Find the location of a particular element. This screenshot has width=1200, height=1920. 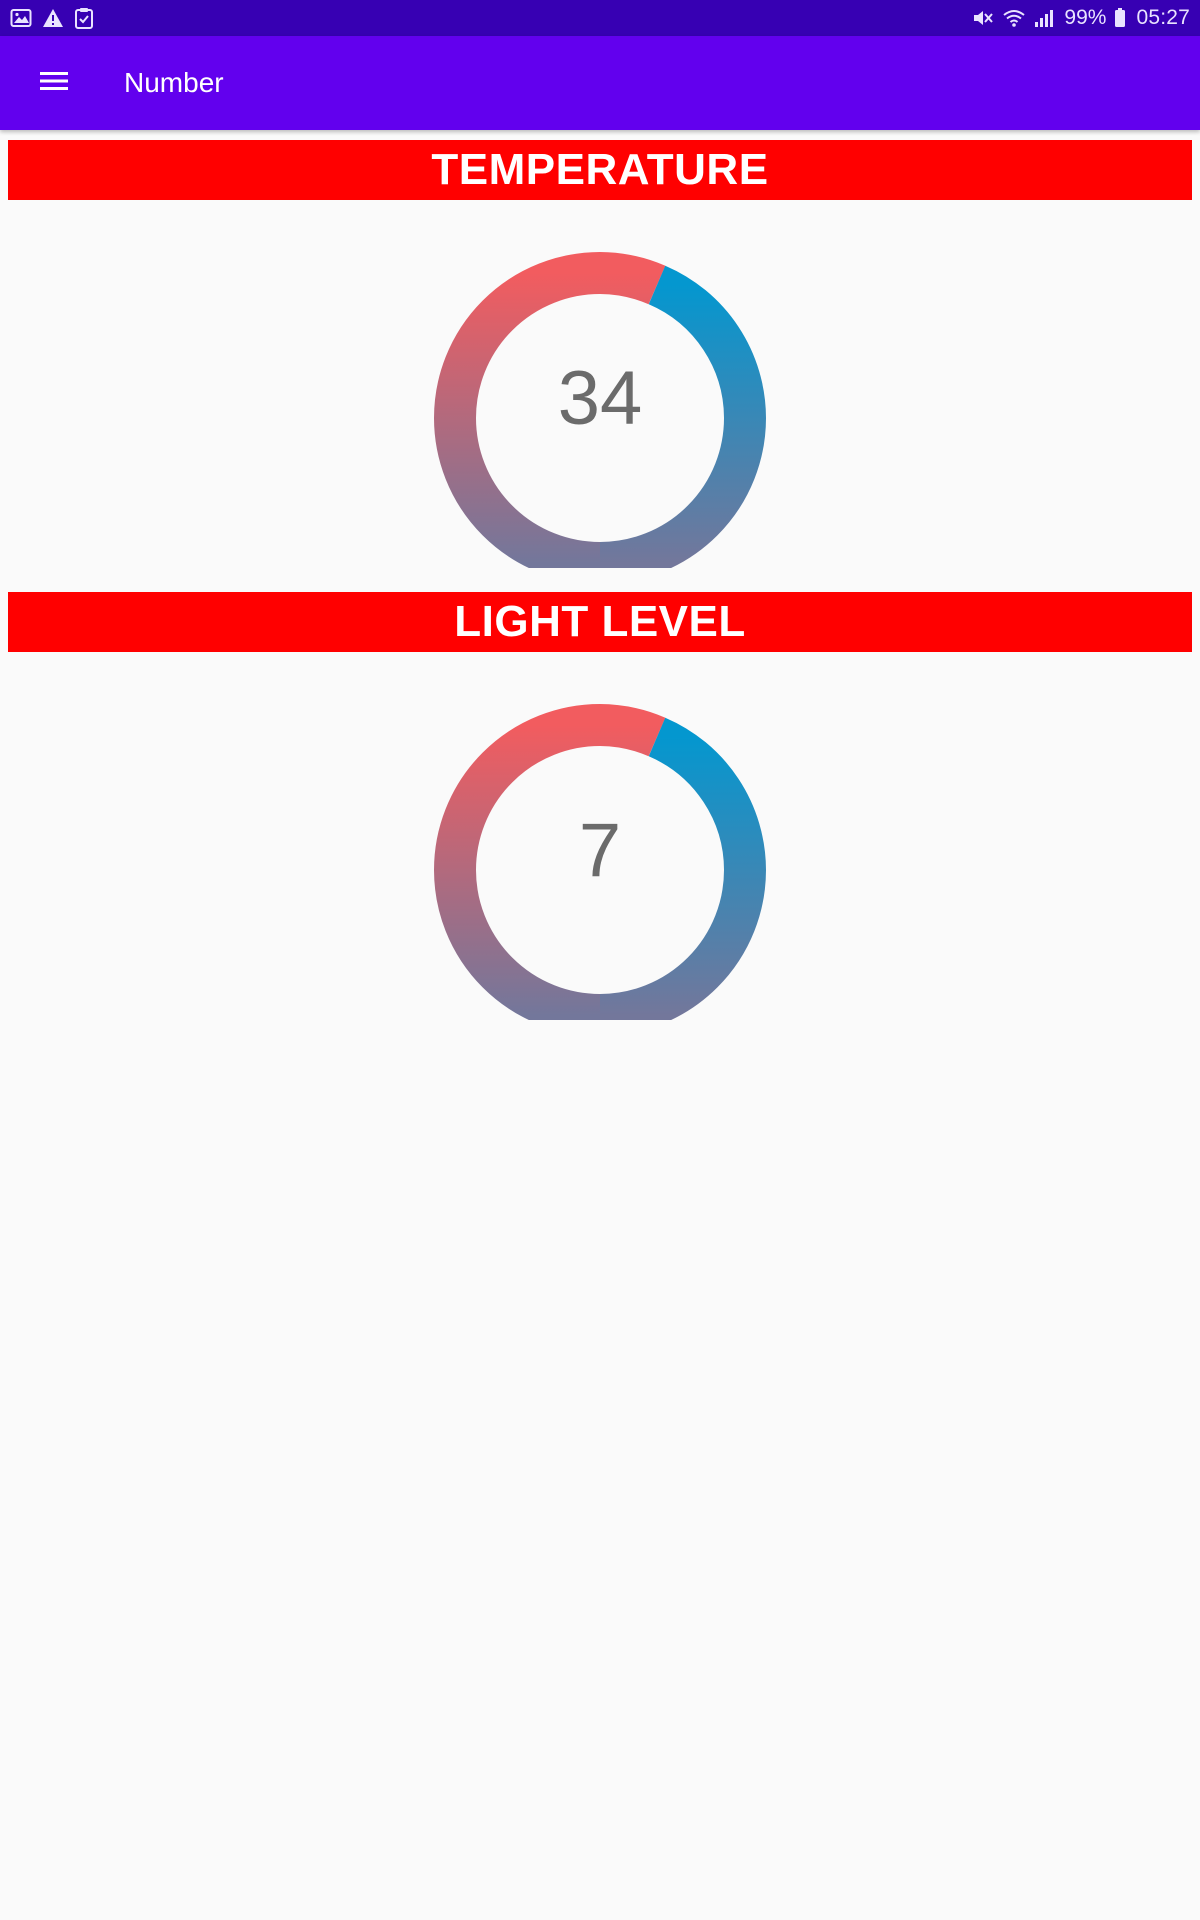

temperature-gauge: 34 is located at coordinates (600, 398).